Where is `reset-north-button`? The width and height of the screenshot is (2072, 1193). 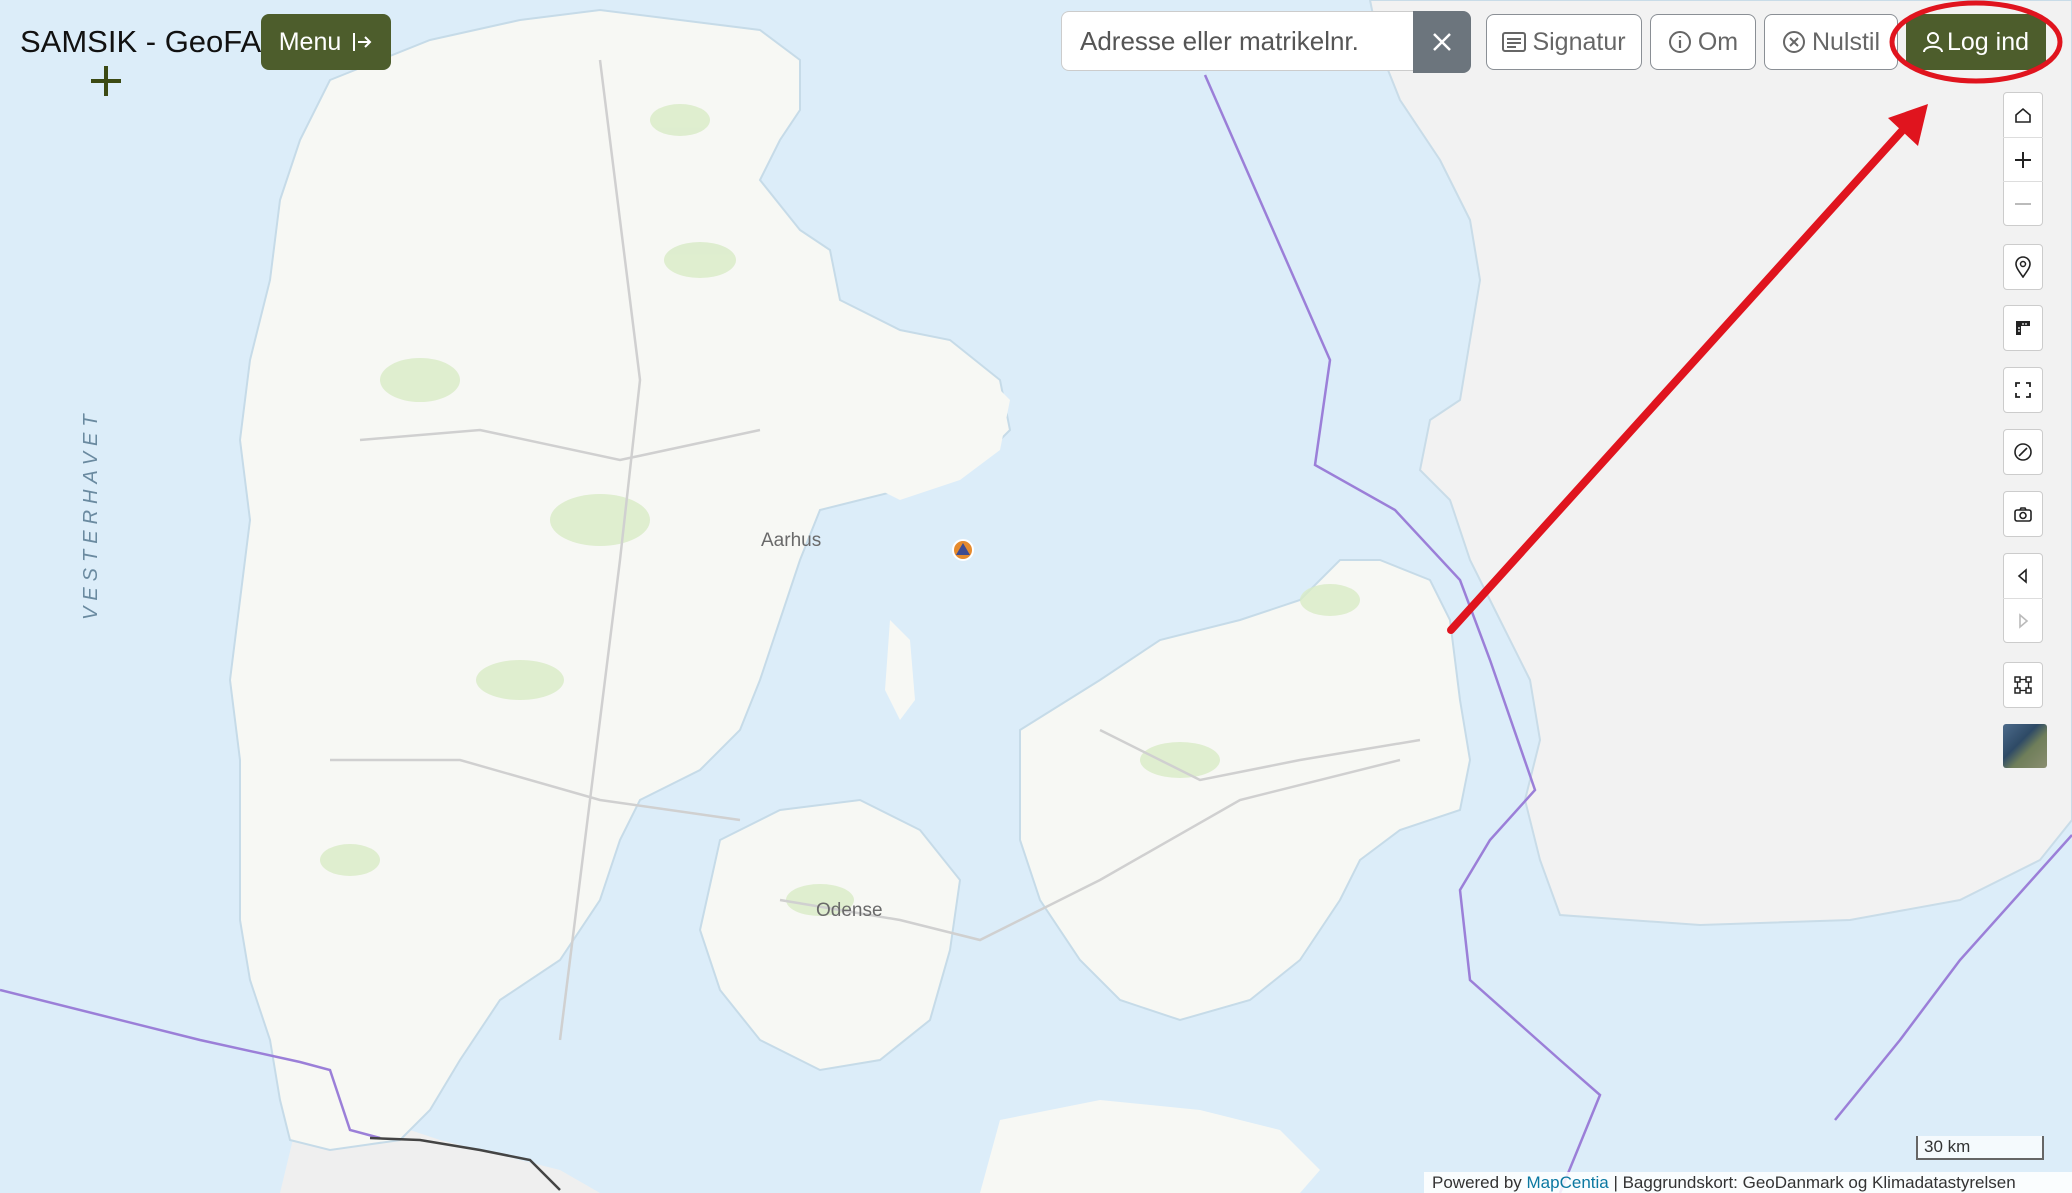
reset-north-button is located at coordinates (2023, 452).